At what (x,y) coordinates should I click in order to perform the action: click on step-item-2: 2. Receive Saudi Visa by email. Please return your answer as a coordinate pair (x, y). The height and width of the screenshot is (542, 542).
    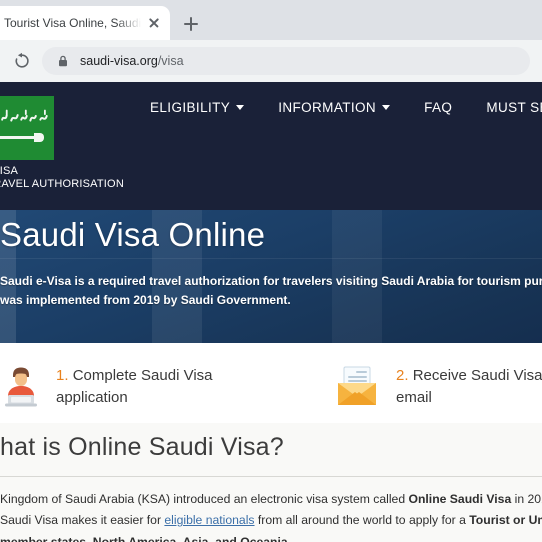
    Looking at the image, I should click on (438, 387).